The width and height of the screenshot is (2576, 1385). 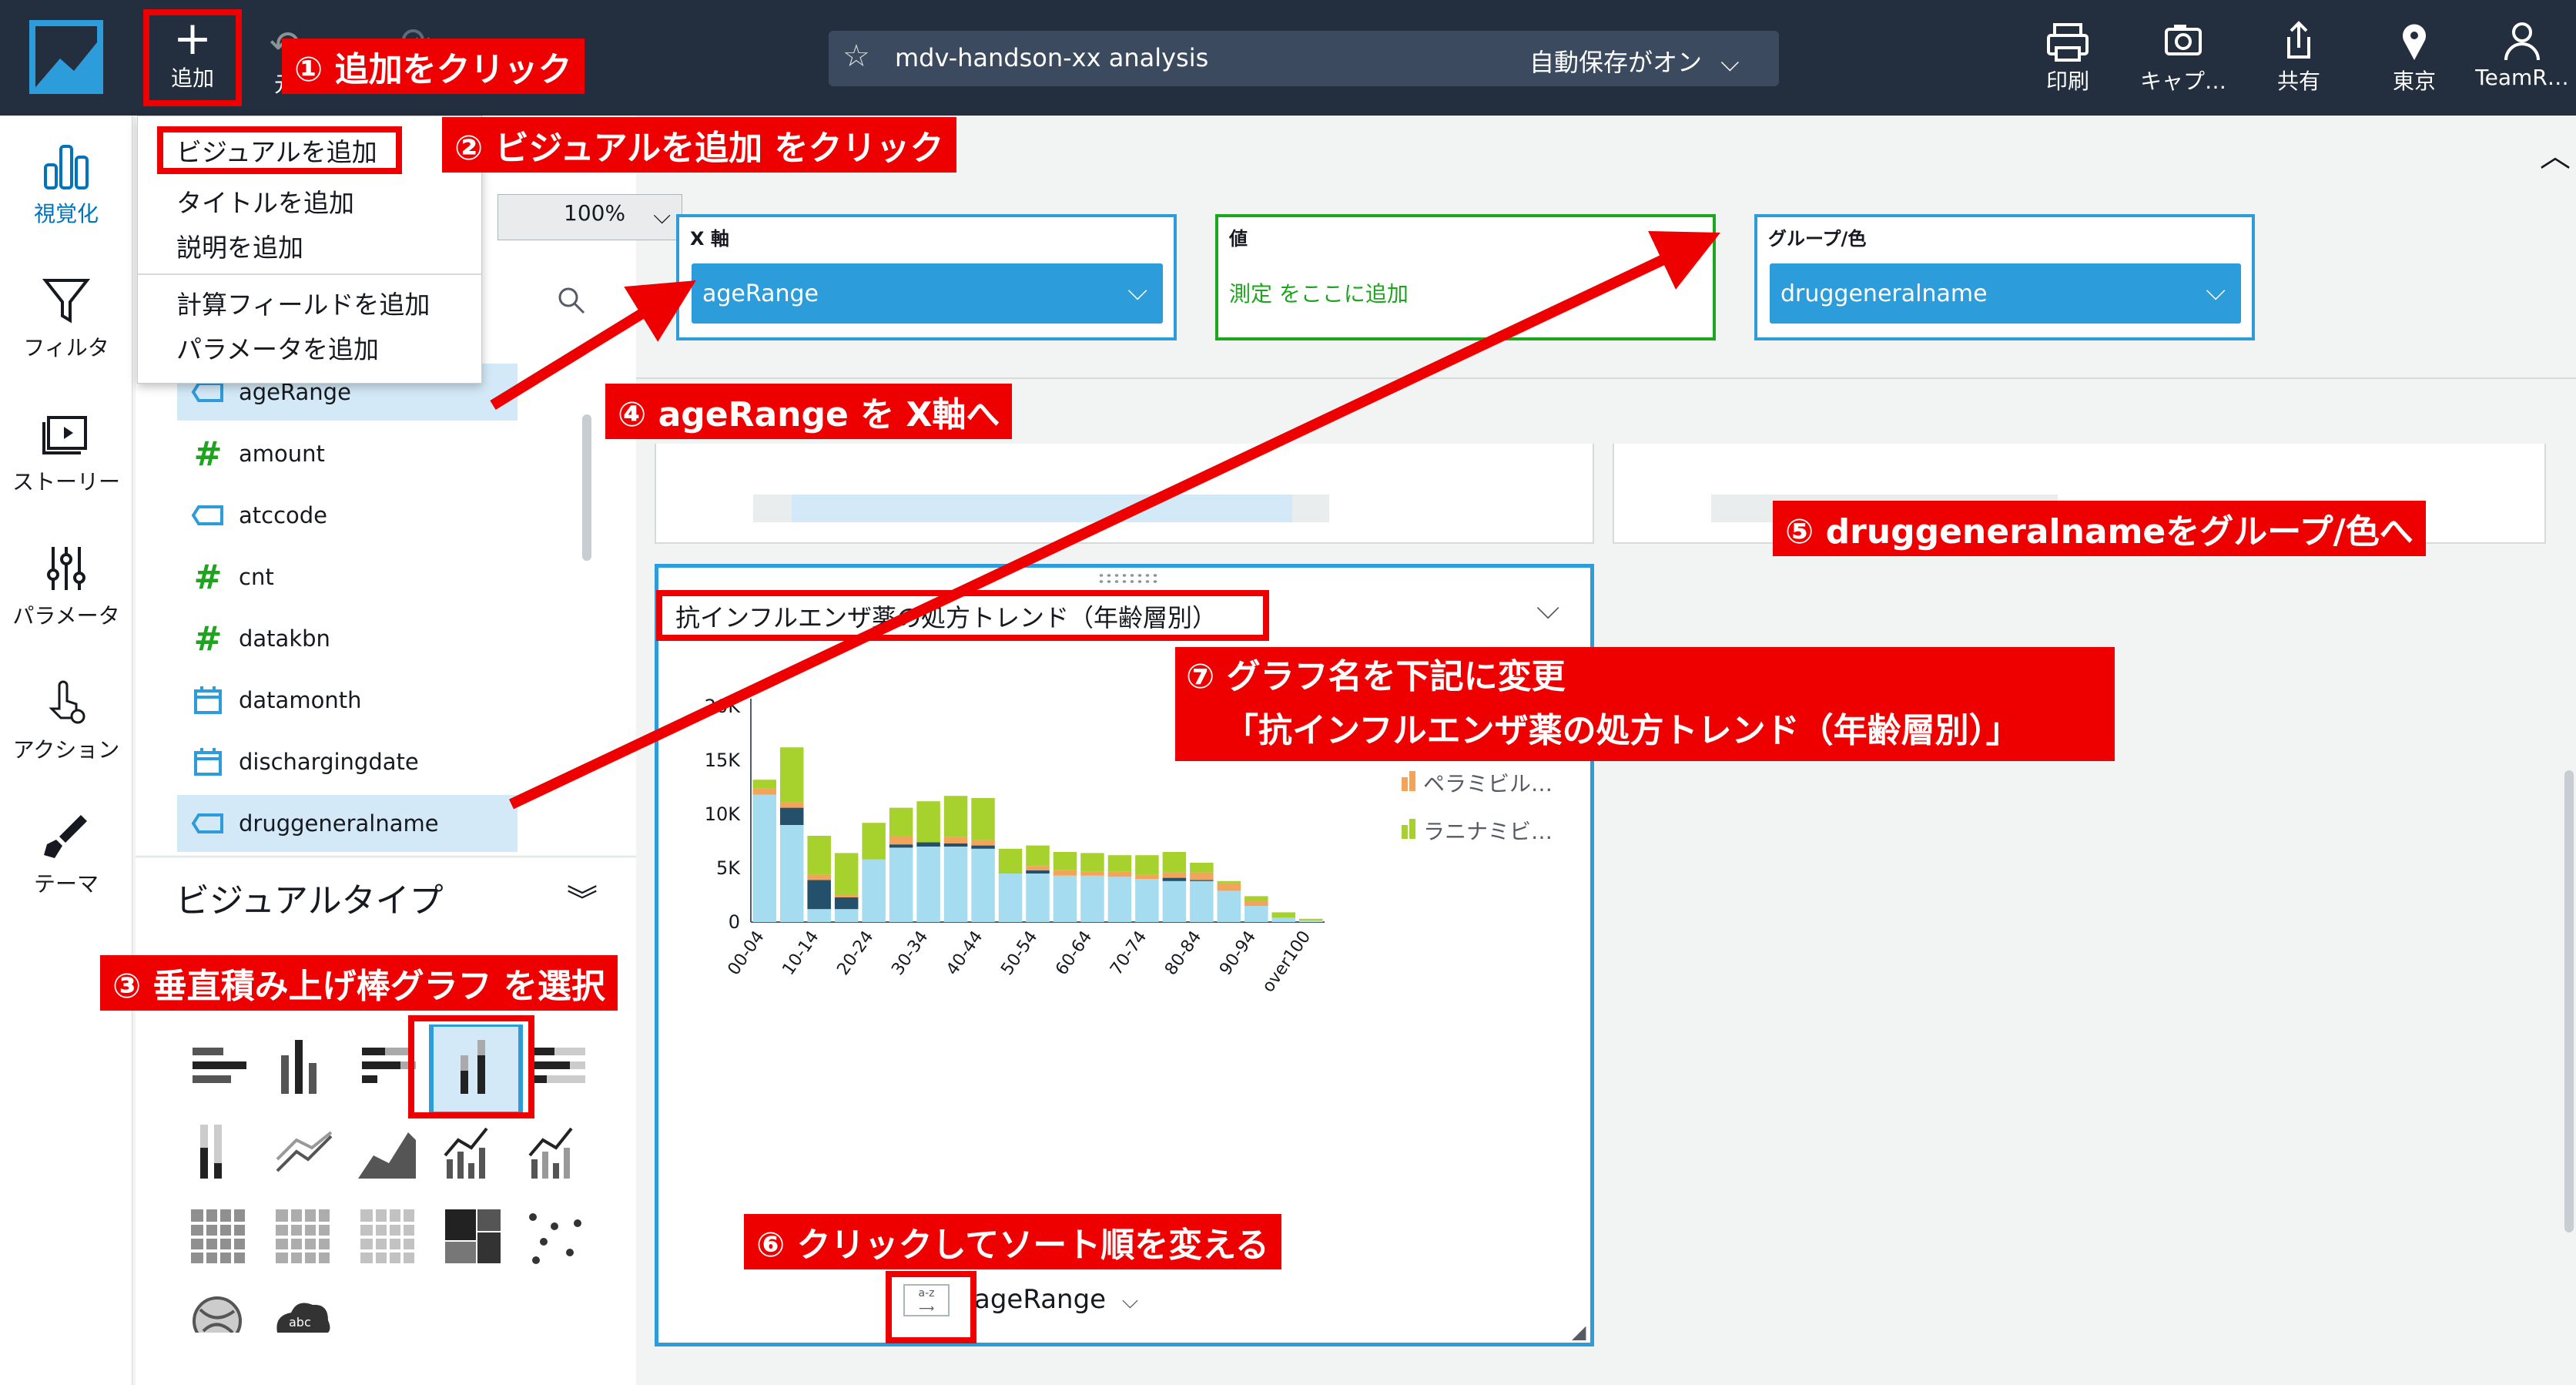 I want to click on nav-story-label: ストーリー, so click(x=66, y=482).